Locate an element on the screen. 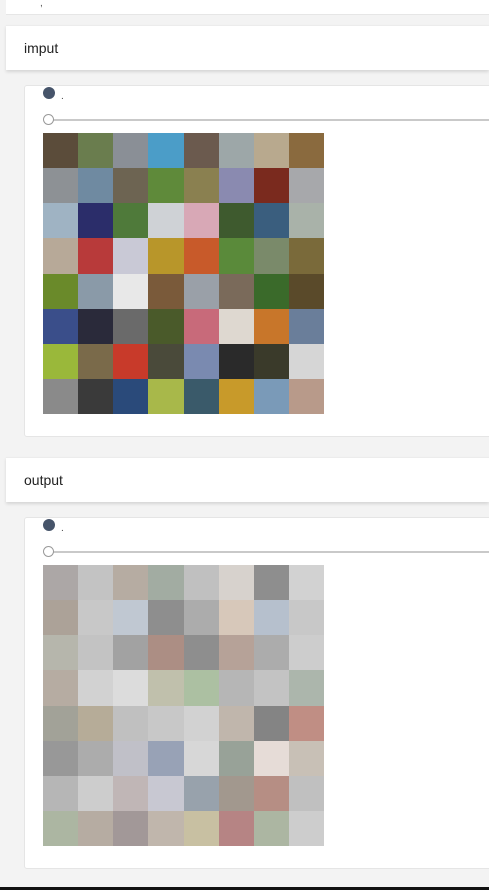  output-slider-track is located at coordinates (267, 552).